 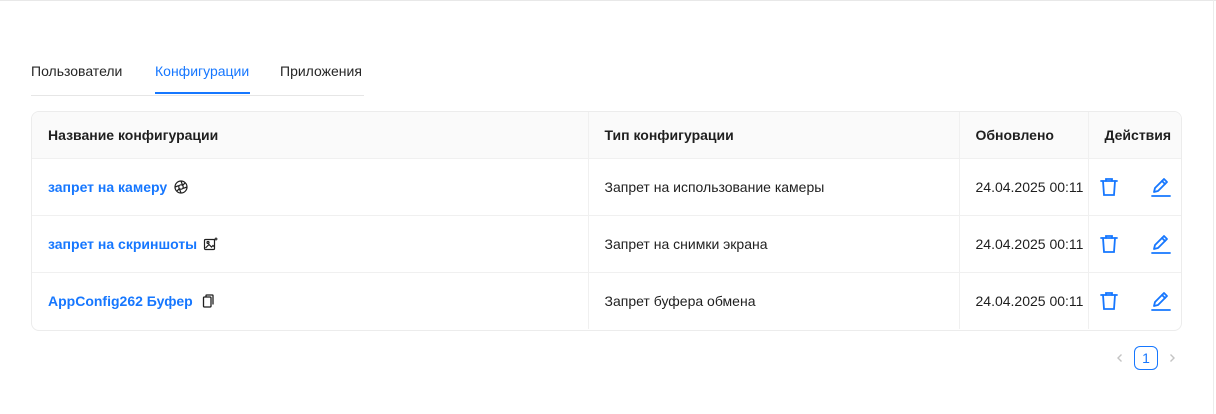 I want to click on column-header-actions: Действия, so click(x=1134, y=135).